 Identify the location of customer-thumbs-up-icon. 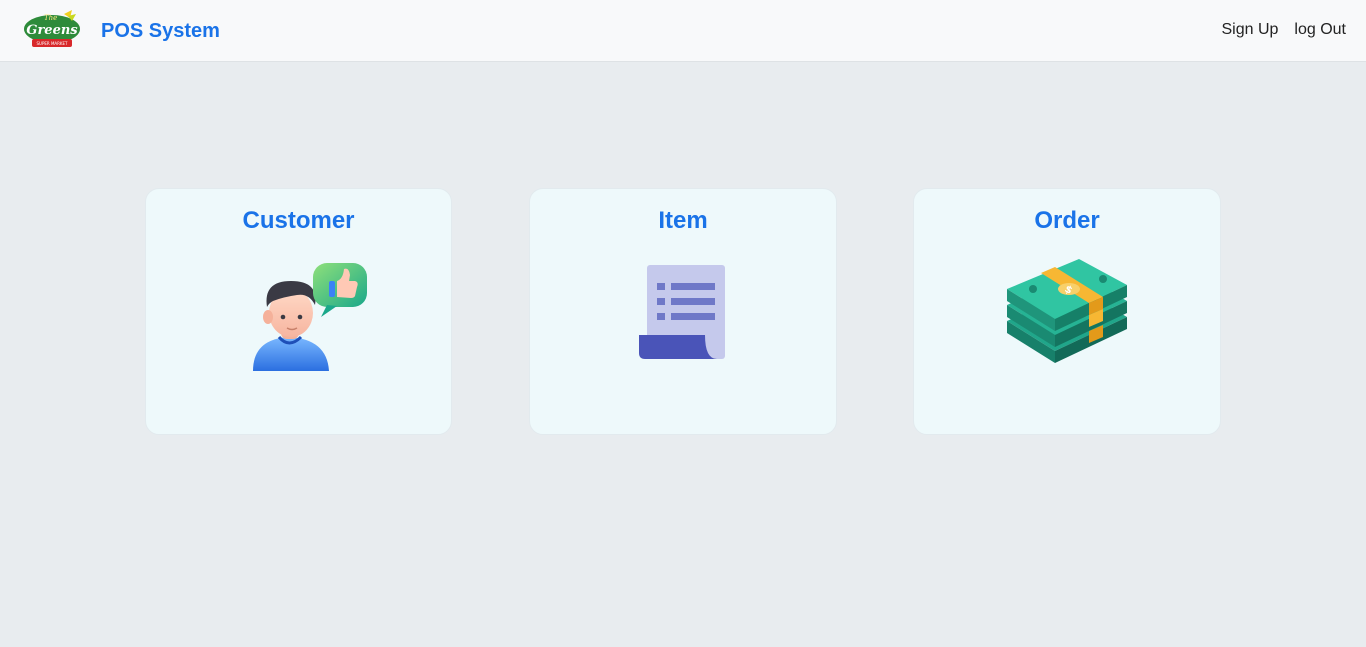
(305, 312).